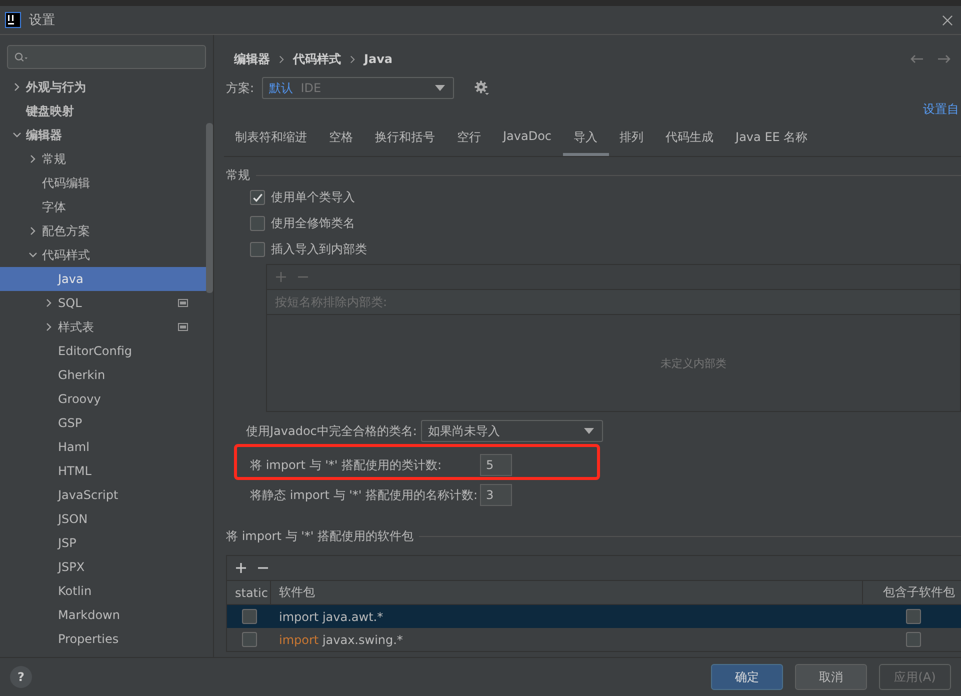  What do you see at coordinates (103, 327) in the screenshot?
I see `tree-item: 样式表` at bounding box center [103, 327].